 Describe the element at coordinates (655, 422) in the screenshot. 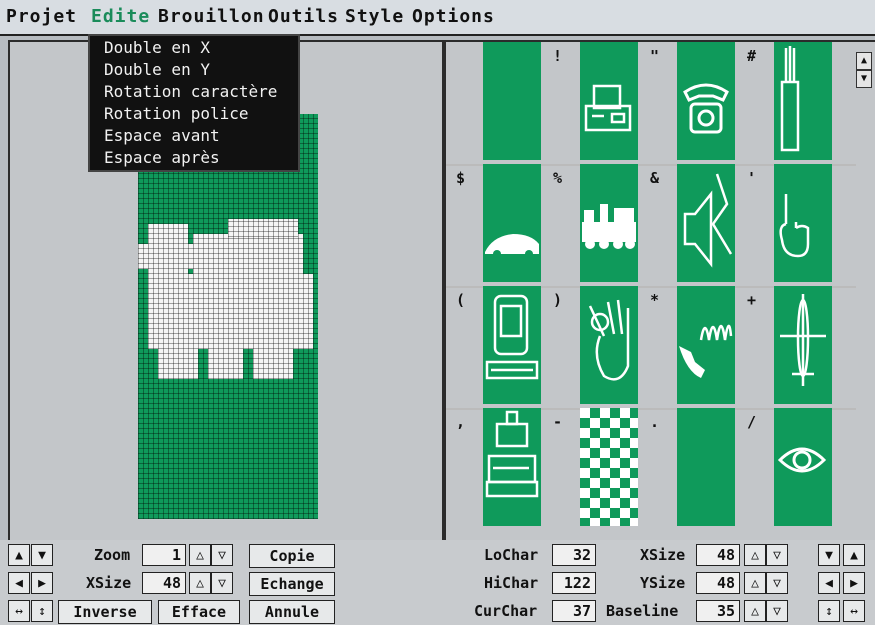

I see `glyph-char: .` at that location.